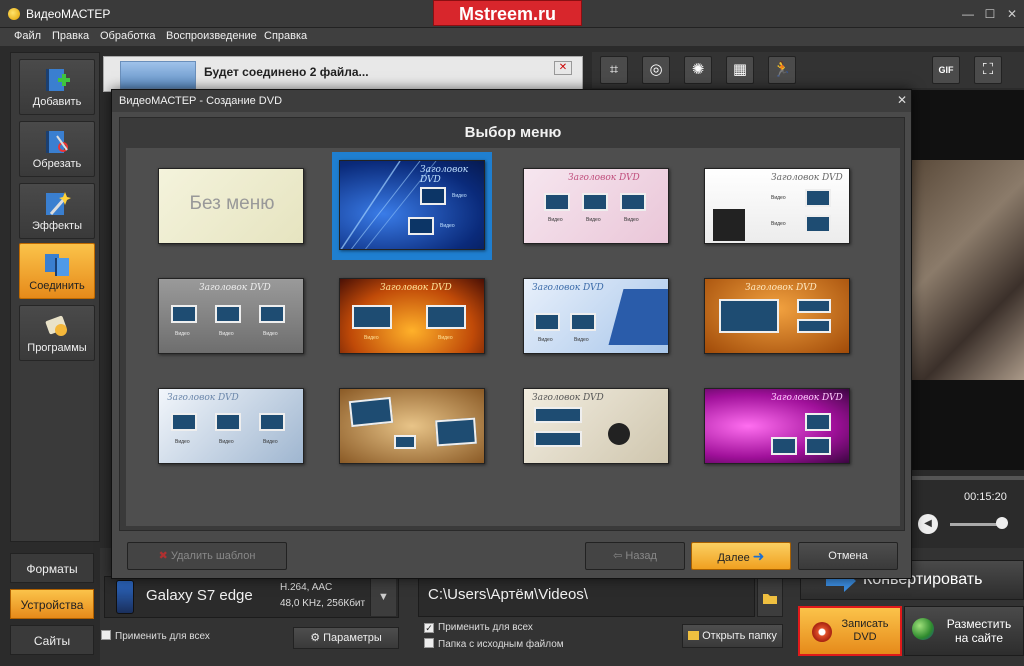 The width and height of the screenshot is (1024, 666). I want to click on brightness-icon: ✺, so click(698, 70).